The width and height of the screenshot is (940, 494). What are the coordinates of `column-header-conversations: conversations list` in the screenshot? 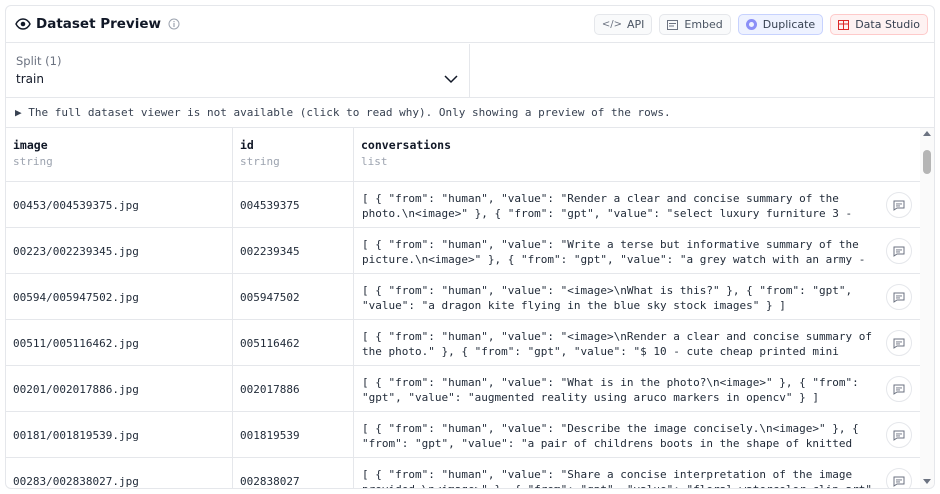 It's located at (637, 155).